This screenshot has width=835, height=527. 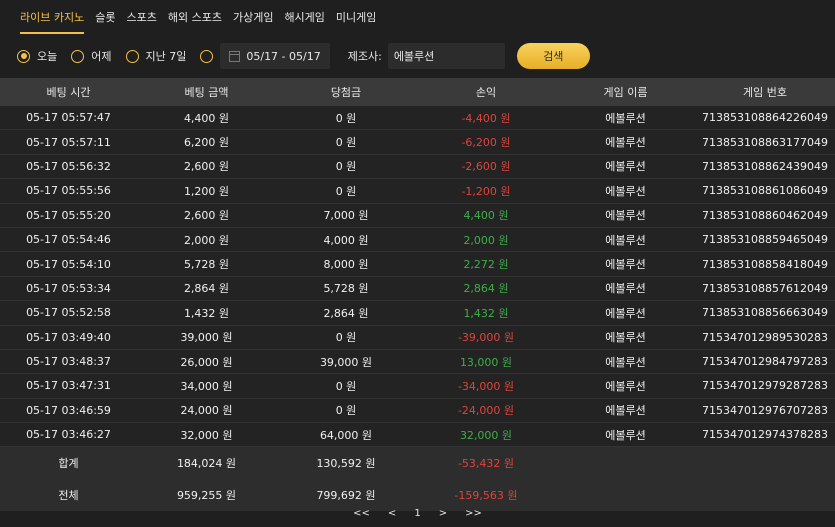 I want to click on game-number-cell: 715347012974378283, so click(x=765, y=435).